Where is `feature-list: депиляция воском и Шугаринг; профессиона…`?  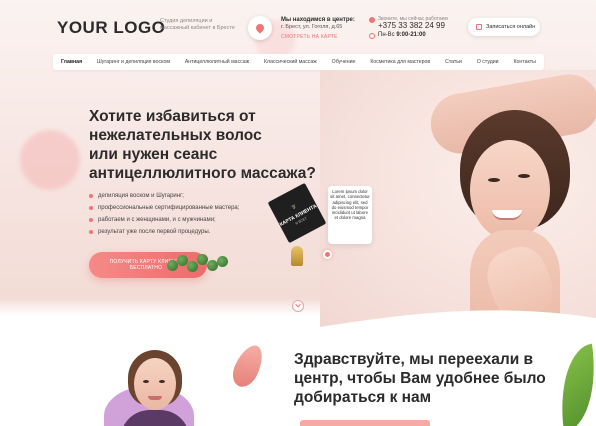 feature-list: депиляция воском и Шугаринг; профессиона… is located at coordinates (164, 214).